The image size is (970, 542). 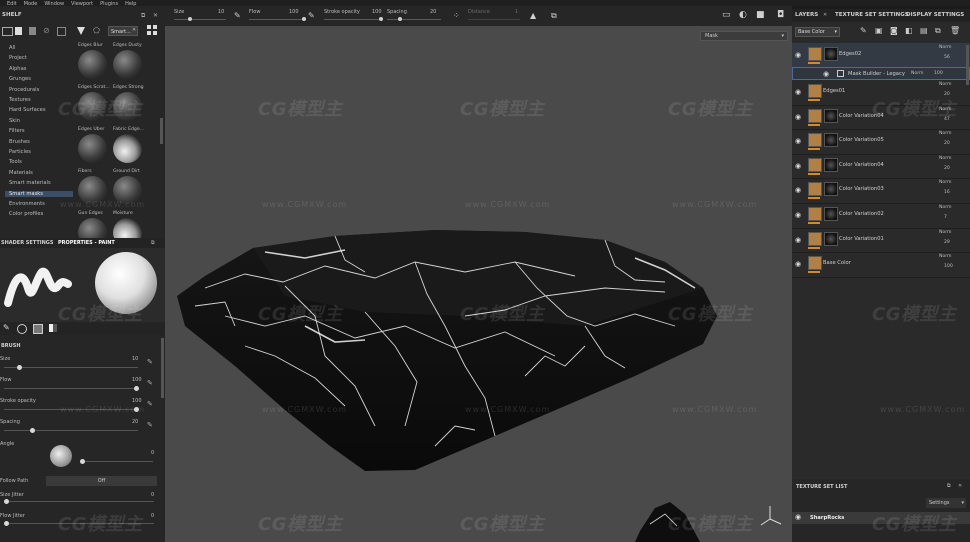 What do you see at coordinates (780, 15) in the screenshot?
I see `screenshot-icon: ◘` at bounding box center [780, 15].